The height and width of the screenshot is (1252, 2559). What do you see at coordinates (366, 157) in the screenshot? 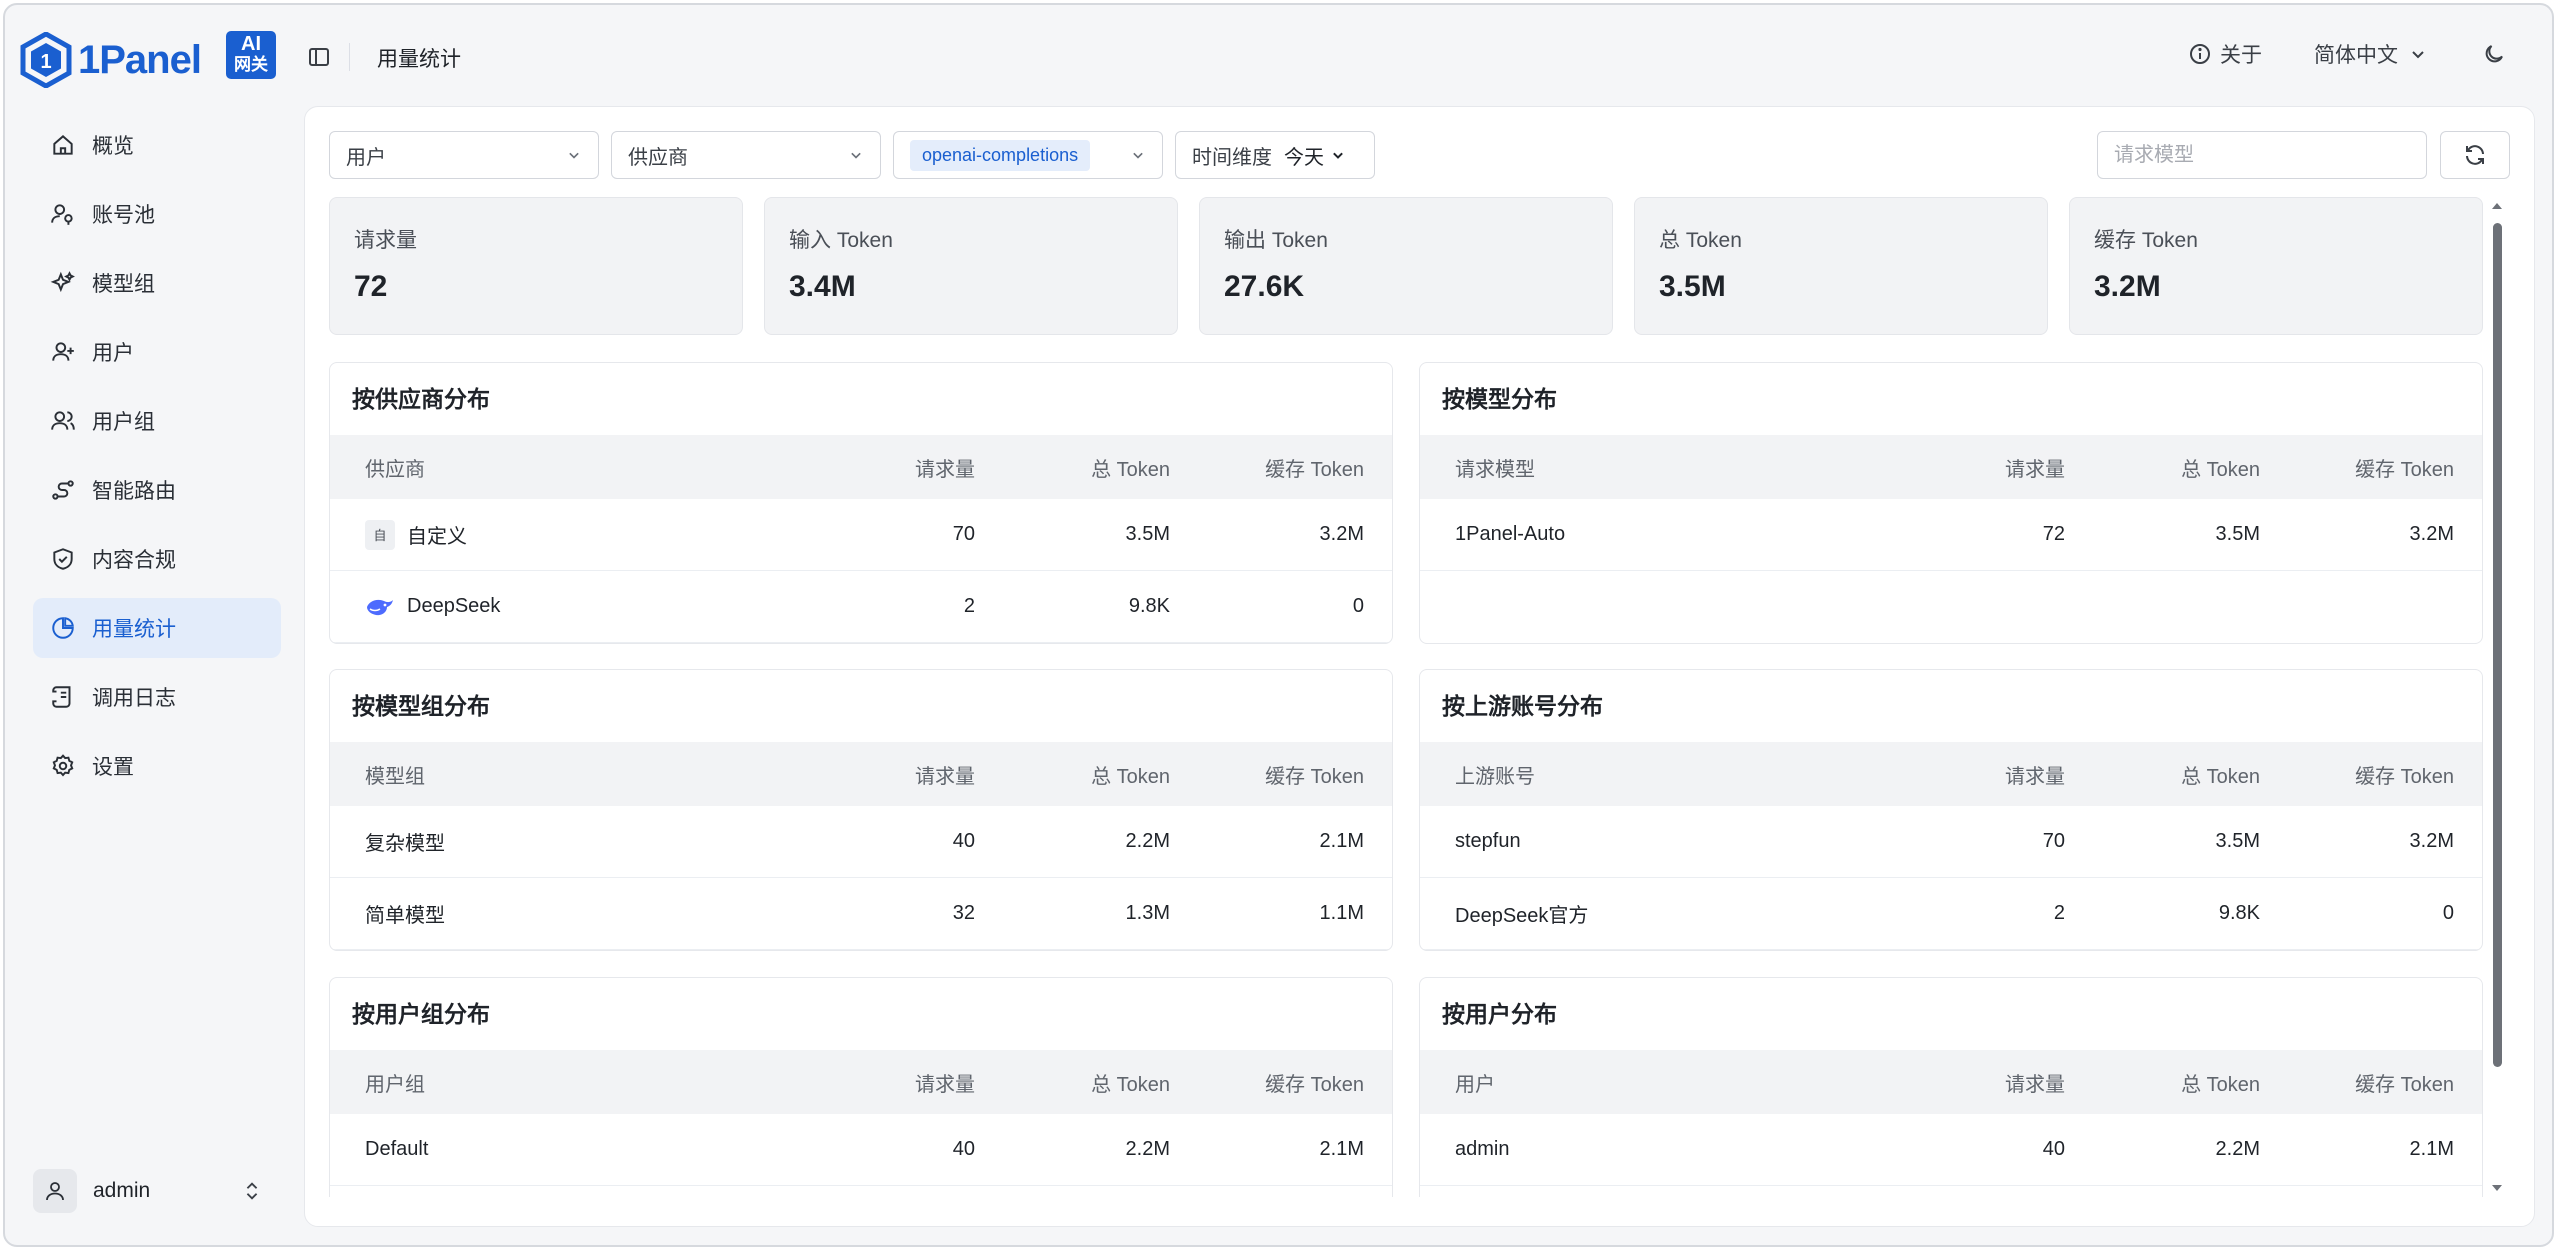
I see `user-filter-label: 用户` at bounding box center [366, 157].